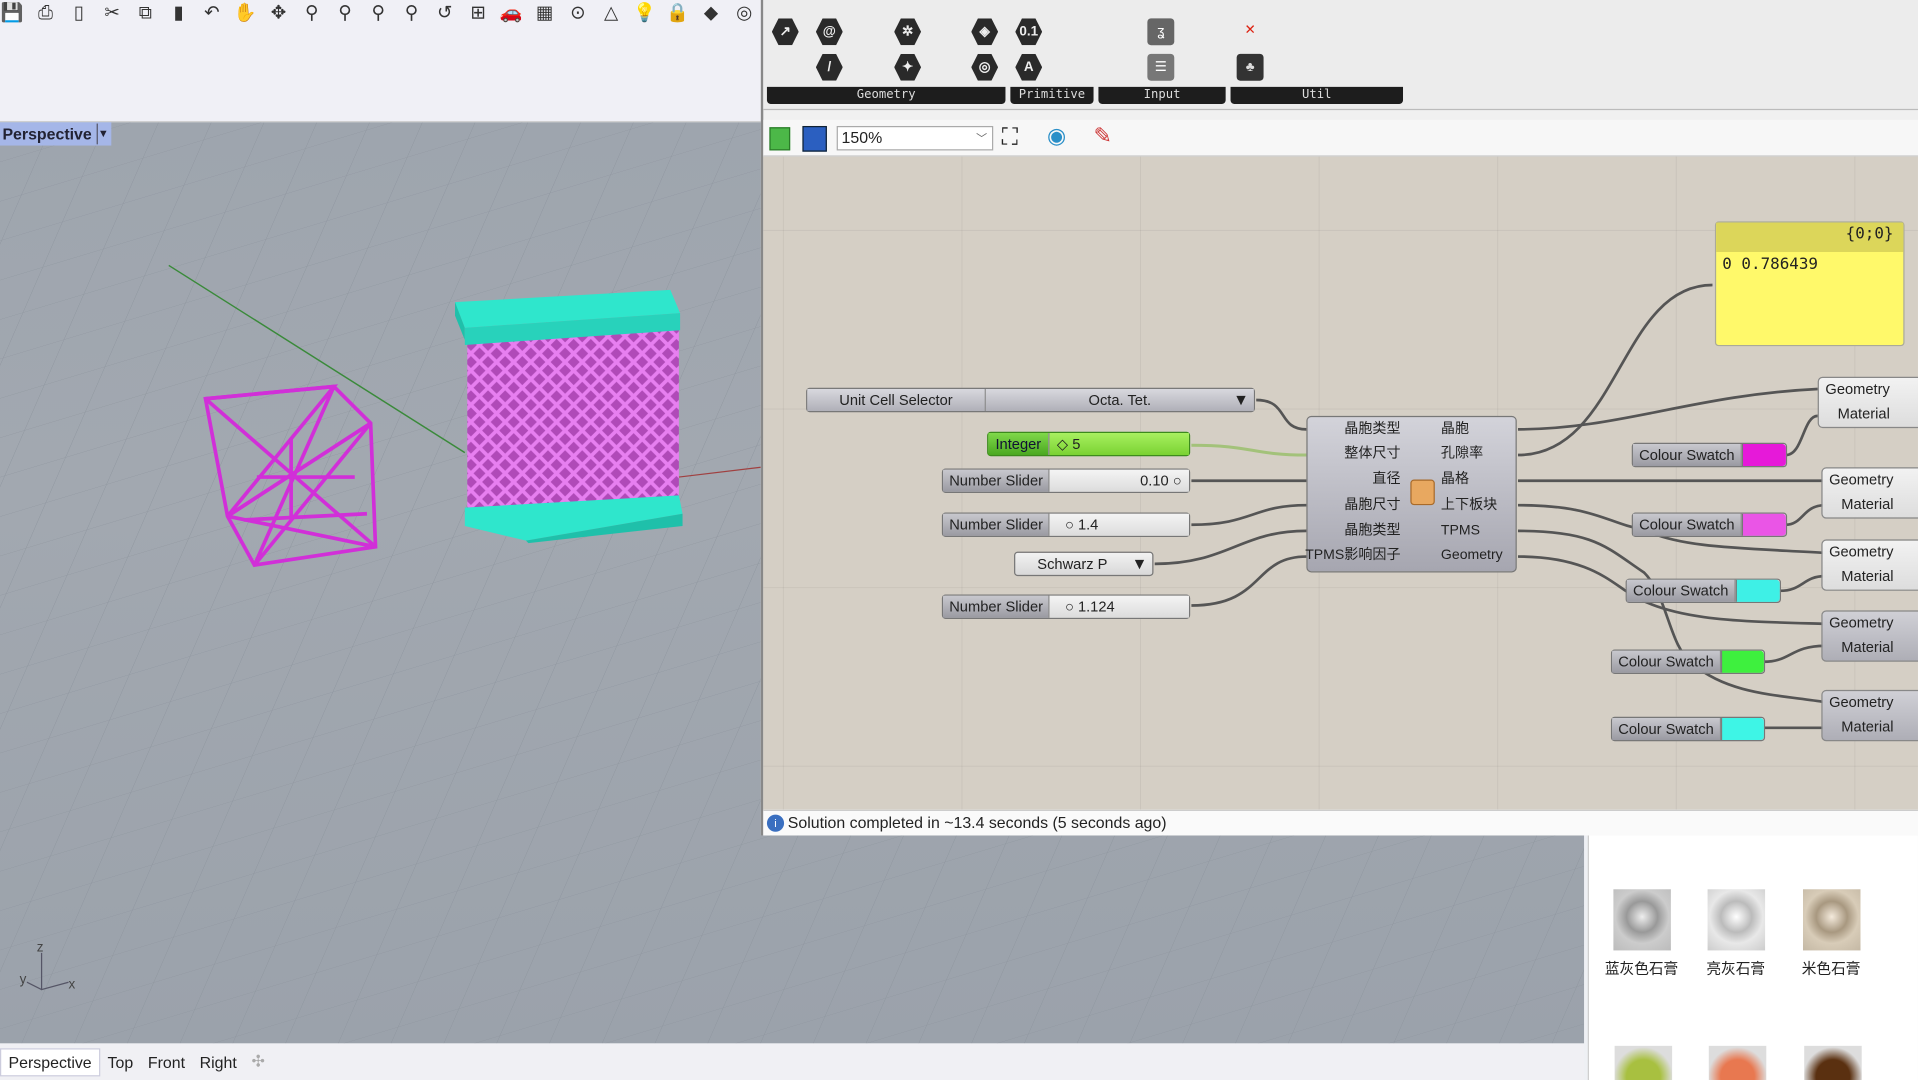  I want to click on cluster-icon: ✕, so click(1250, 30).